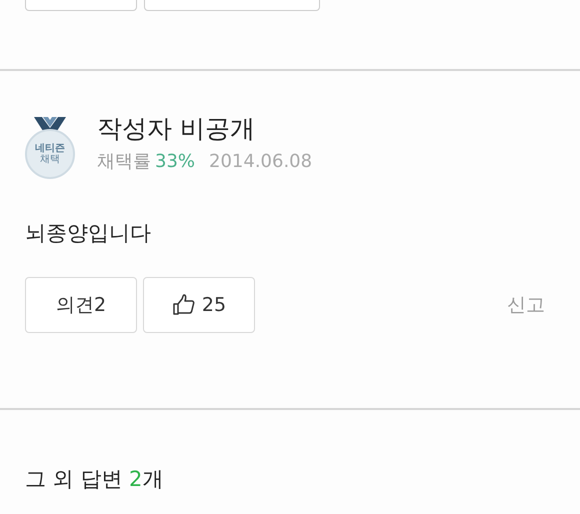 Image resolution: width=580 pixels, height=514 pixels. I want to click on answer-date: 2014.06.08, so click(260, 161).